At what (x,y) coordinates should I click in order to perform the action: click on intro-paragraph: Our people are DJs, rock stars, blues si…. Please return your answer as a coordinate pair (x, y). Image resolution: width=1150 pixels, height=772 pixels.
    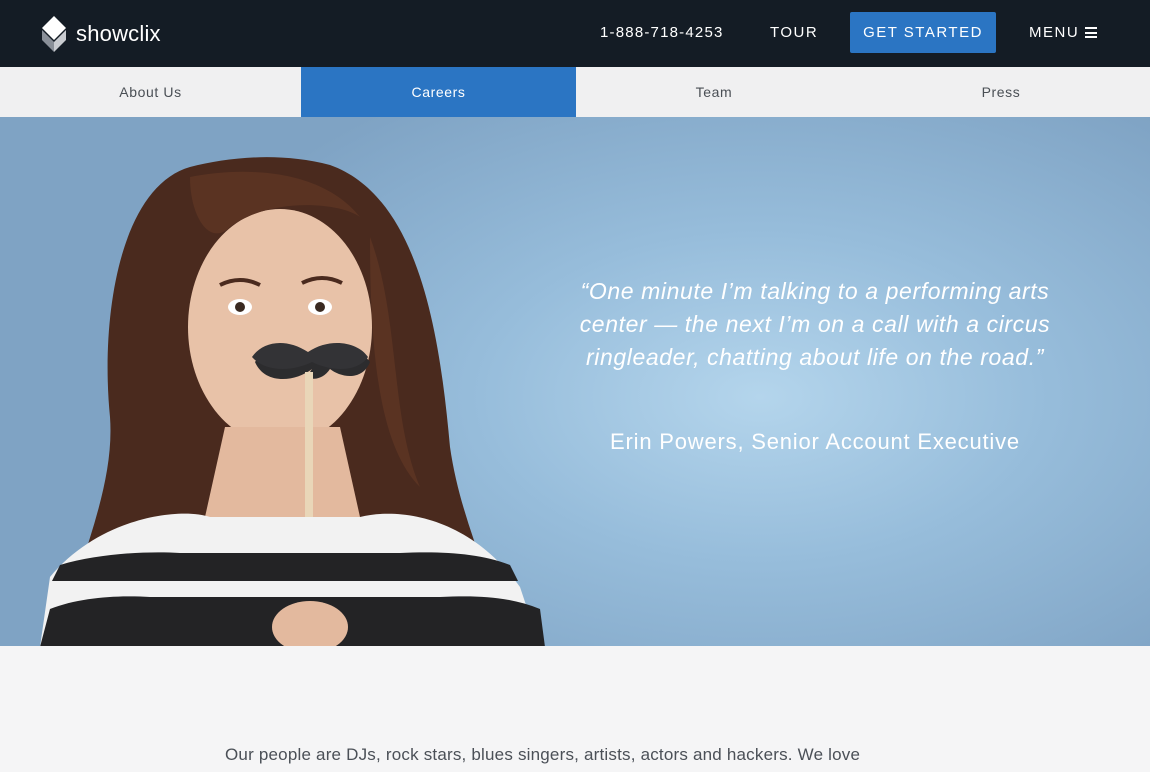
    Looking at the image, I should click on (543, 754).